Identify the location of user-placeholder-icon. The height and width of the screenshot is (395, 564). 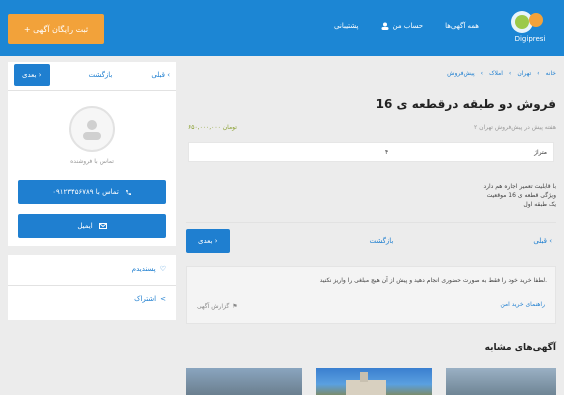
(92, 130).